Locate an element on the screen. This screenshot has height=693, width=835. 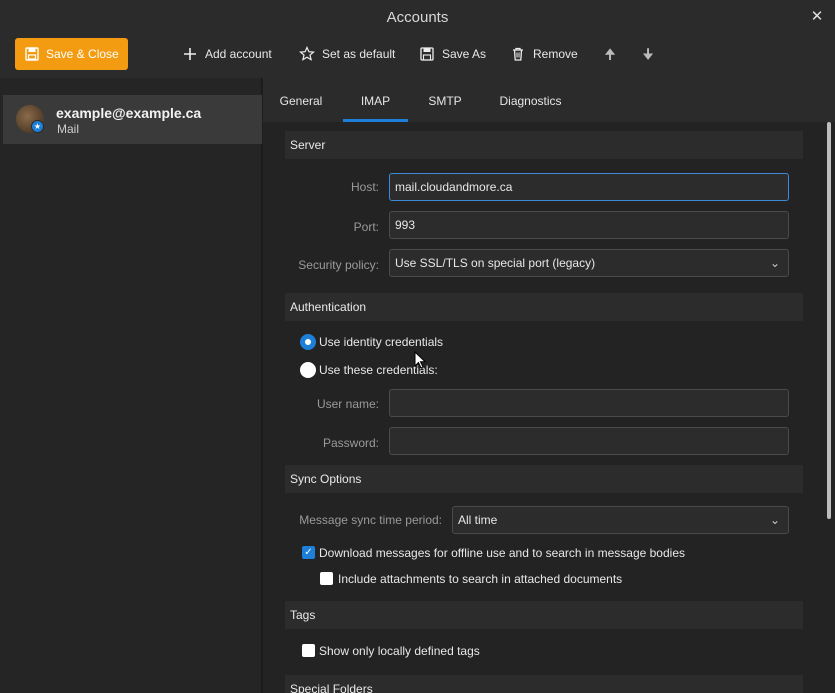
security-policy-label: Security policy: is located at coordinates (338, 265).